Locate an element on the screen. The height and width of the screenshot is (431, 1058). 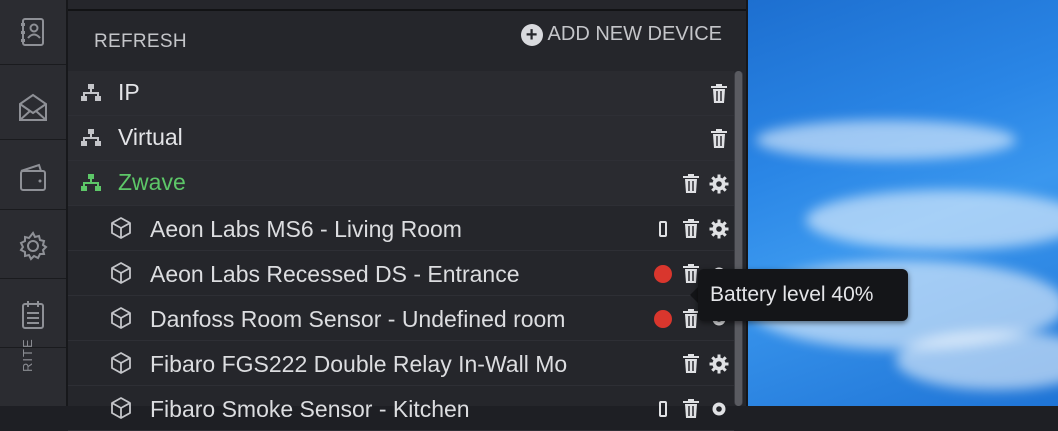
plus-circle-icon: + is located at coordinates (531, 34).